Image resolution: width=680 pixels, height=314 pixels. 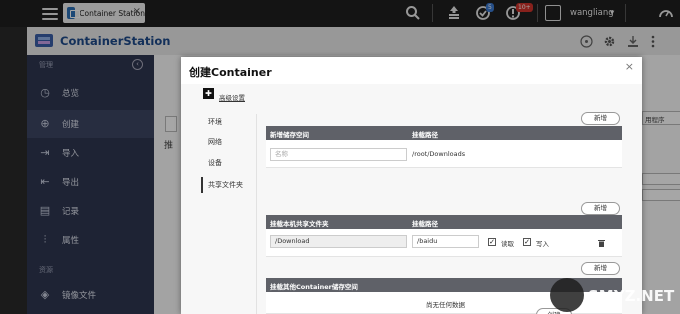 I want to click on volume-name-input: 名称, so click(x=338, y=154).